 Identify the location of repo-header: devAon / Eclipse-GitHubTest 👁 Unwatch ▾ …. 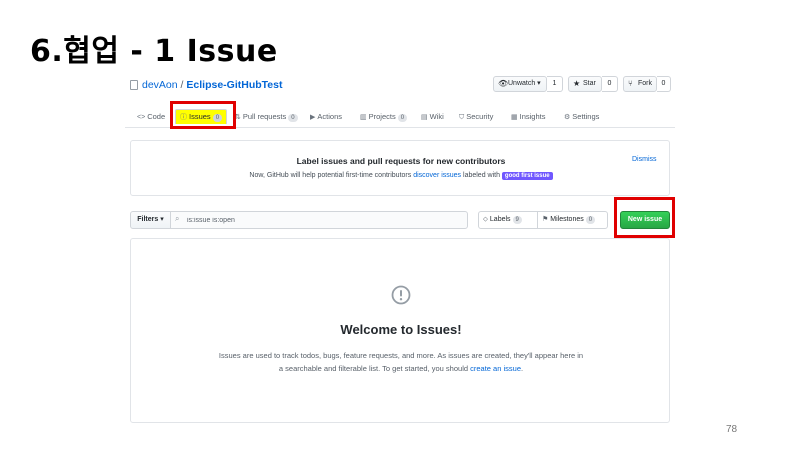
(400, 85).